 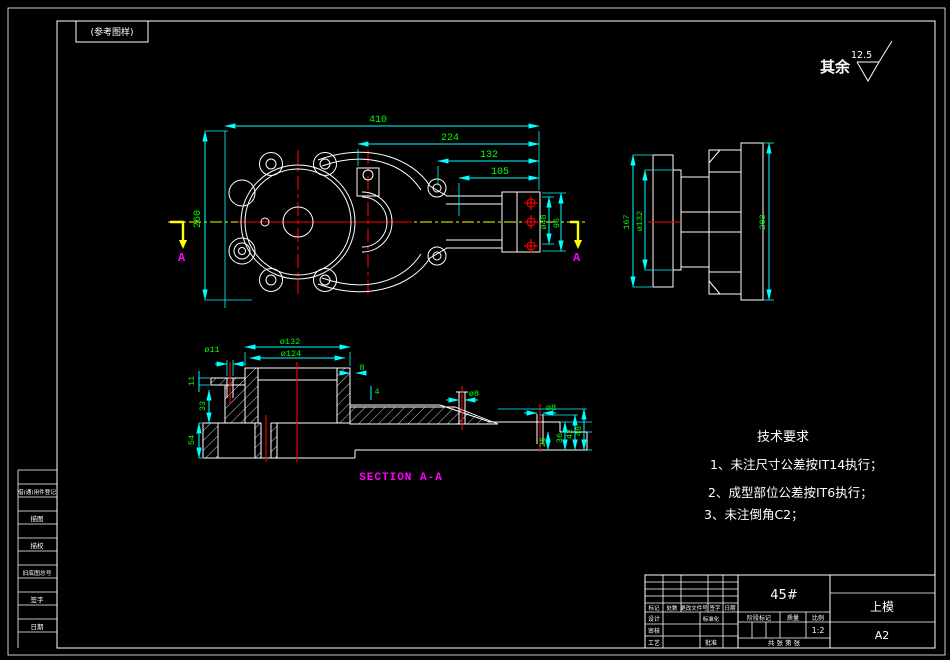 What do you see at coordinates (882, 607) in the screenshot?
I see `part-name: 上模` at bounding box center [882, 607].